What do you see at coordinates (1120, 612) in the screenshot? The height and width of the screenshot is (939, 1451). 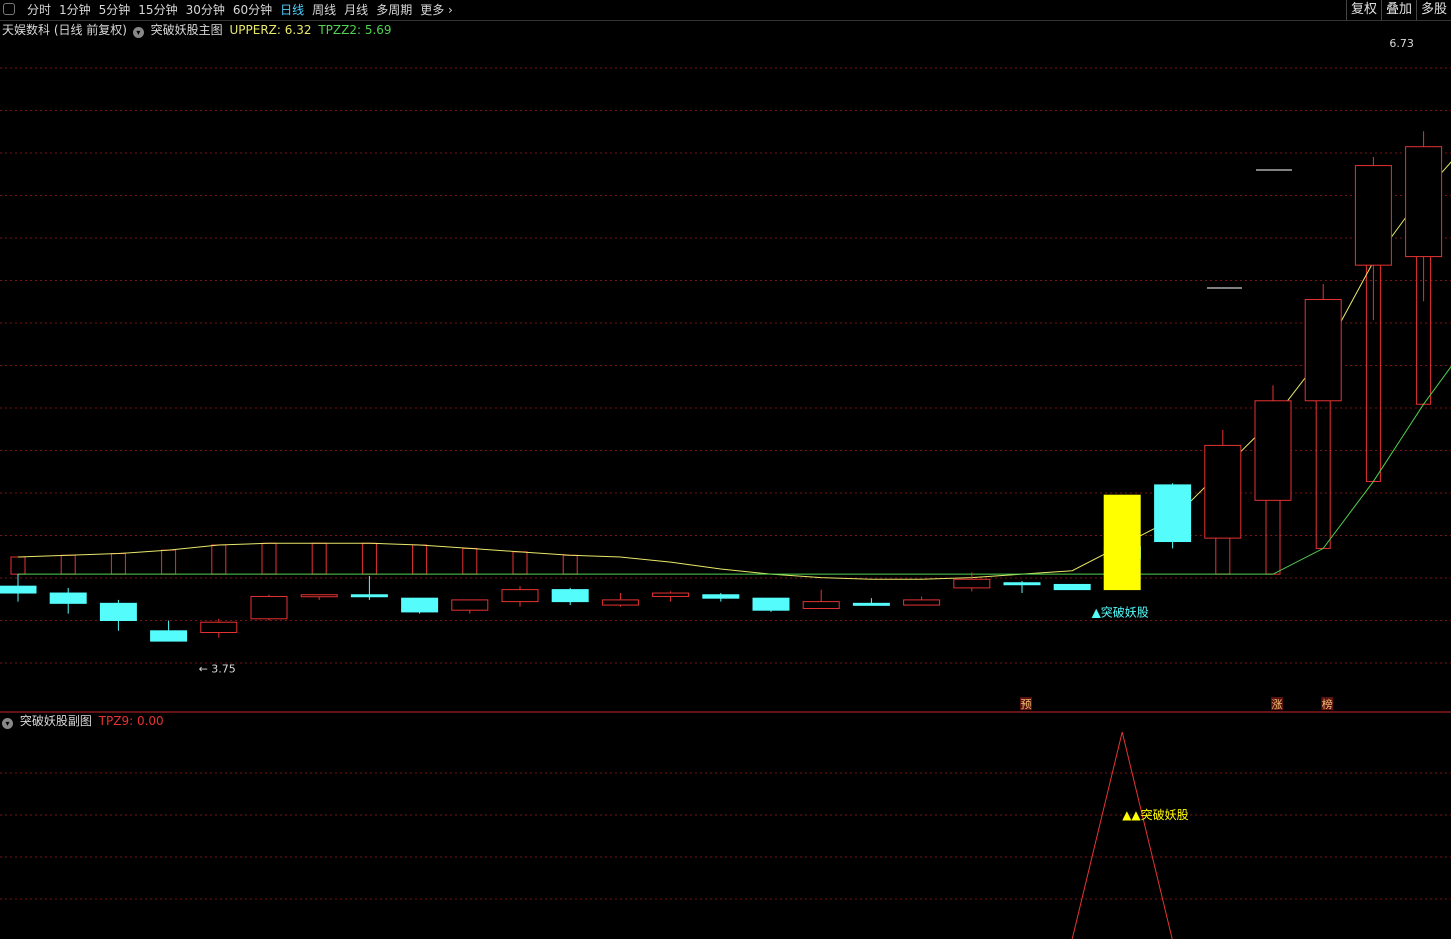 I see `signal-label: ▲突破妖股` at bounding box center [1120, 612].